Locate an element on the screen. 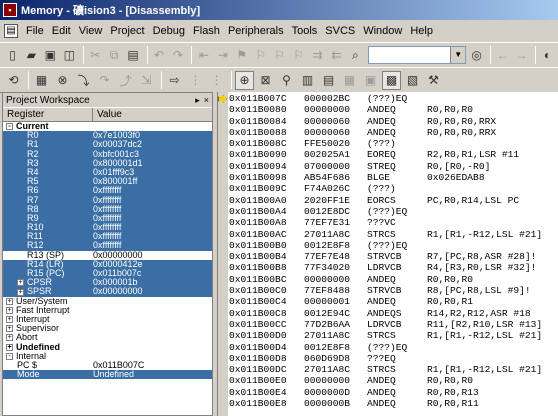  menu-window: Window is located at coordinates (382, 31).